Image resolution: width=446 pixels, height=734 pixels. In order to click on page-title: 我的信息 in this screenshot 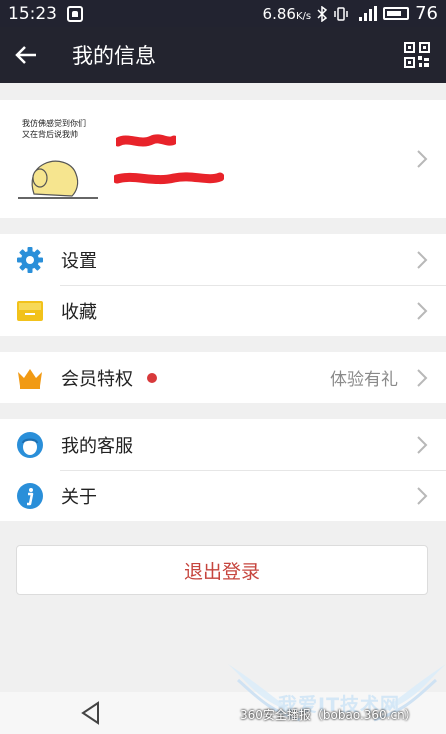, I will do `click(114, 56)`.